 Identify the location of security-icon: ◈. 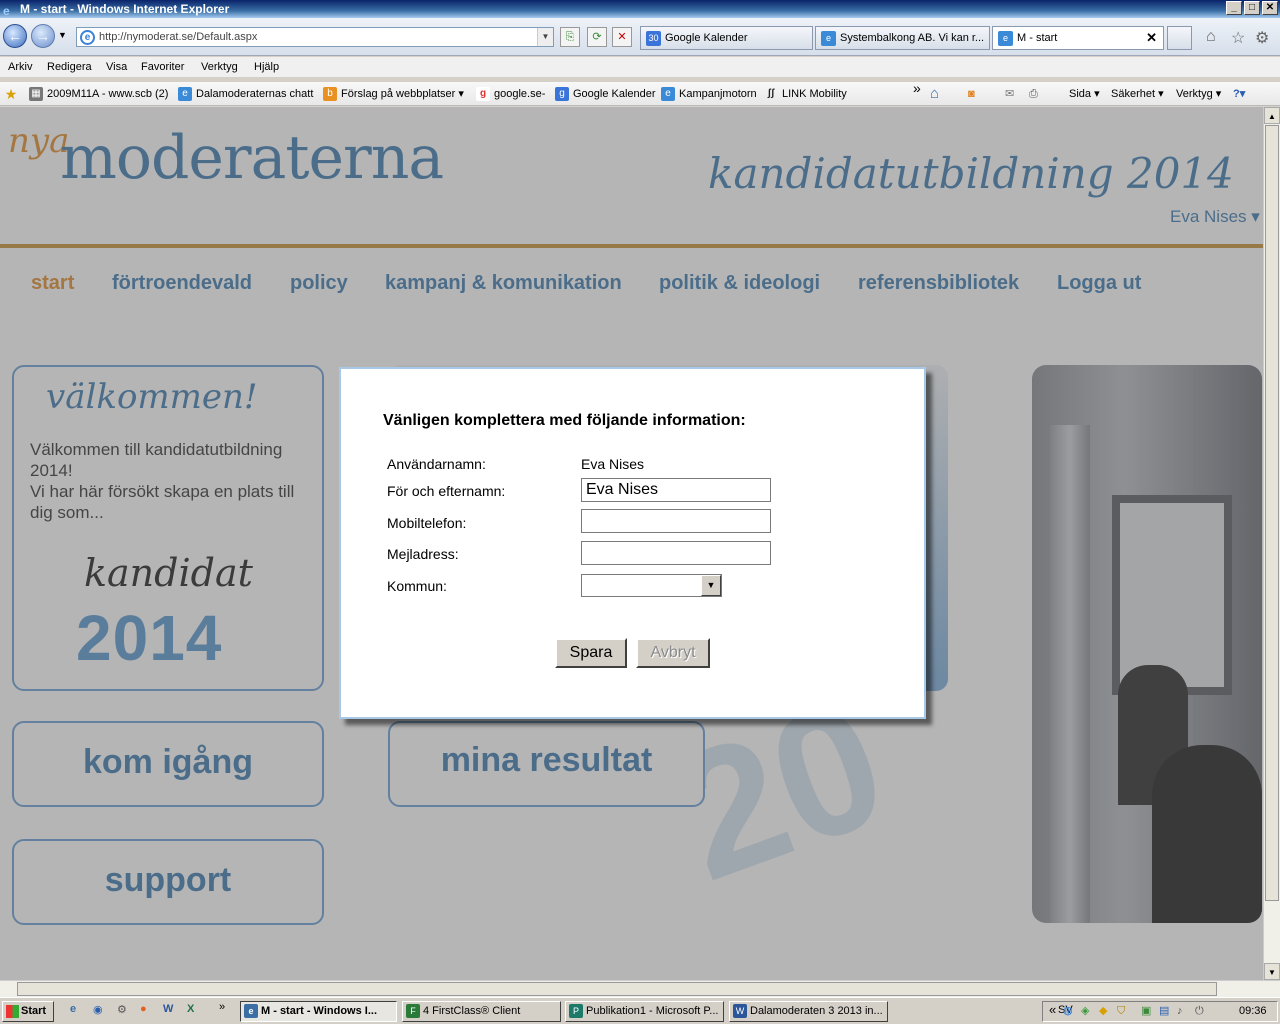
(1085, 1011).